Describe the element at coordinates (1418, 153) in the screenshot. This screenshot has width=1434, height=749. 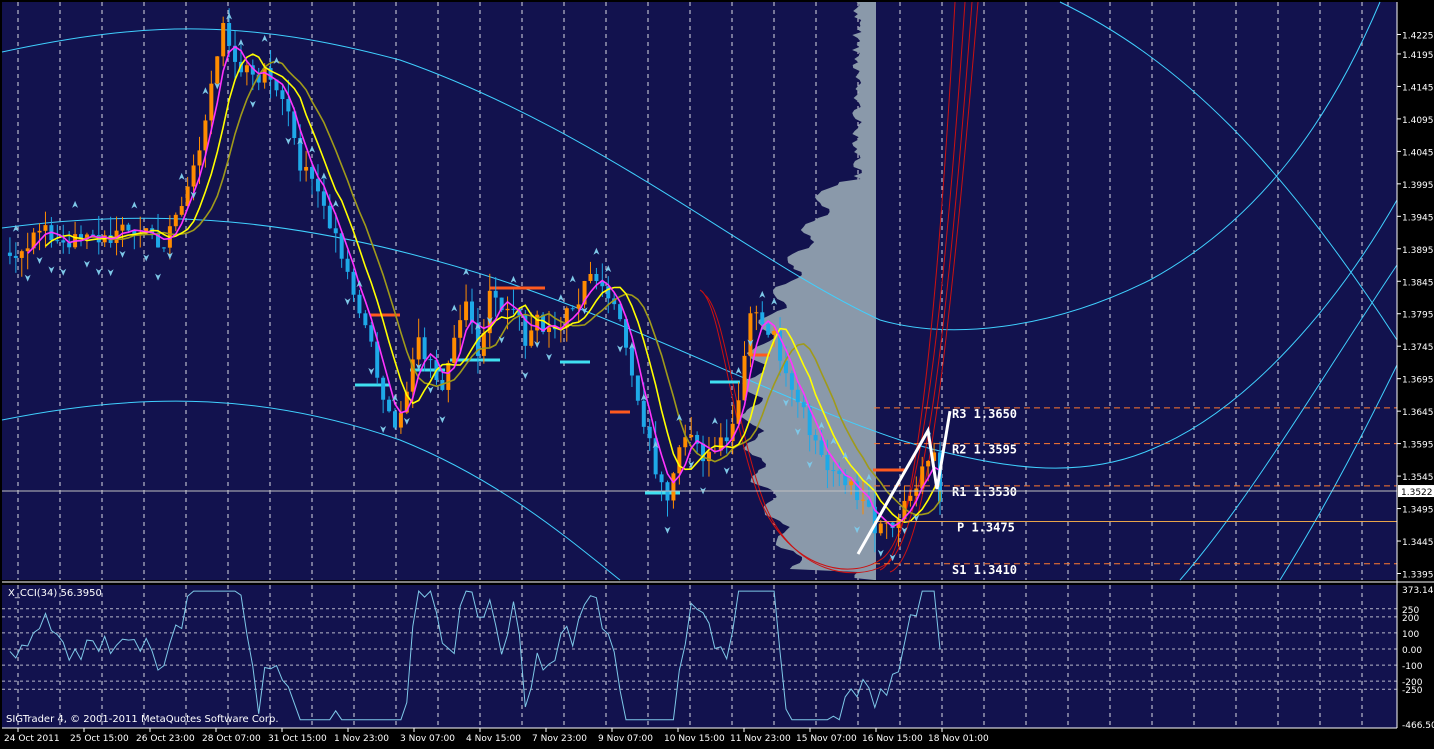
I see `price-axis-label: 1.4045` at that location.